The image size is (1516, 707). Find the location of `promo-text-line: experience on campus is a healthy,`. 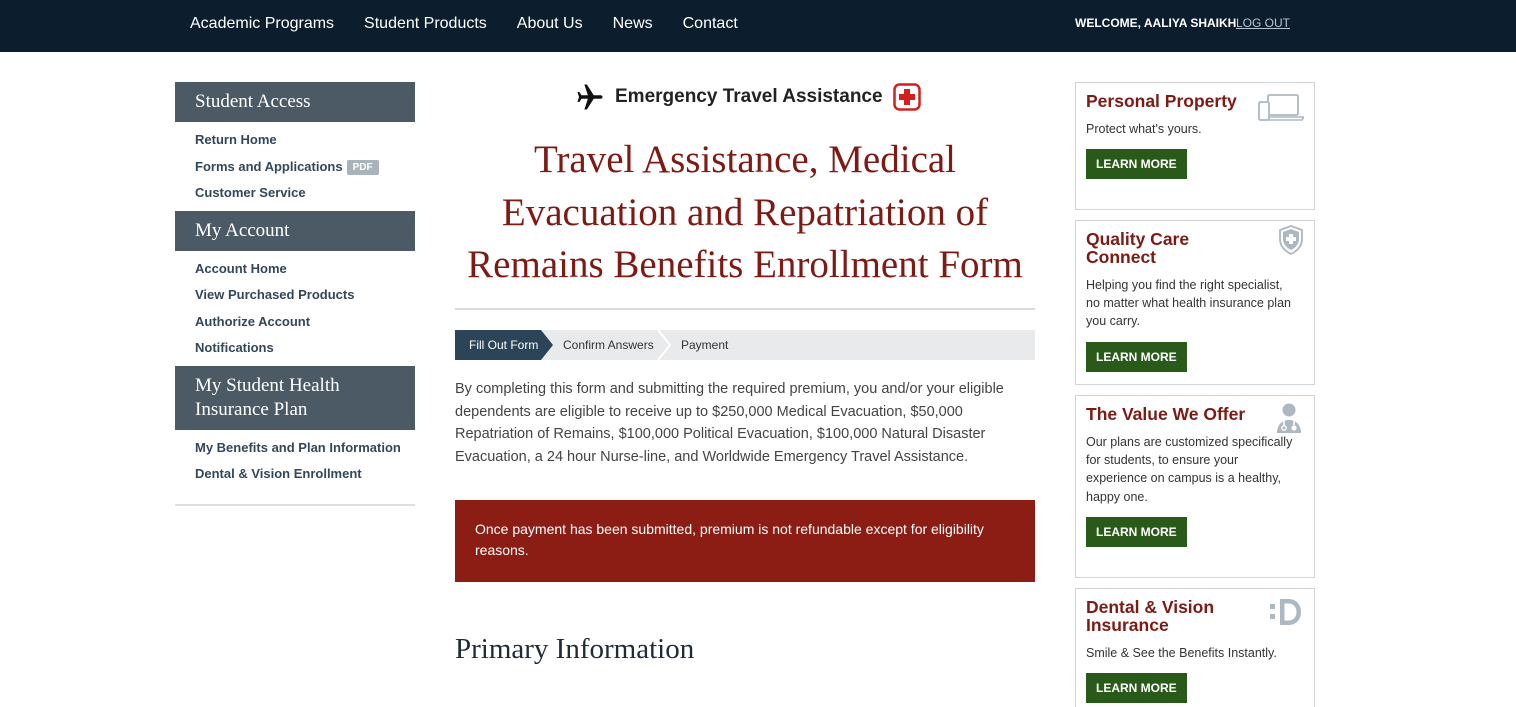

promo-text-line: experience on campus is a healthy, is located at coordinates (1184, 478).